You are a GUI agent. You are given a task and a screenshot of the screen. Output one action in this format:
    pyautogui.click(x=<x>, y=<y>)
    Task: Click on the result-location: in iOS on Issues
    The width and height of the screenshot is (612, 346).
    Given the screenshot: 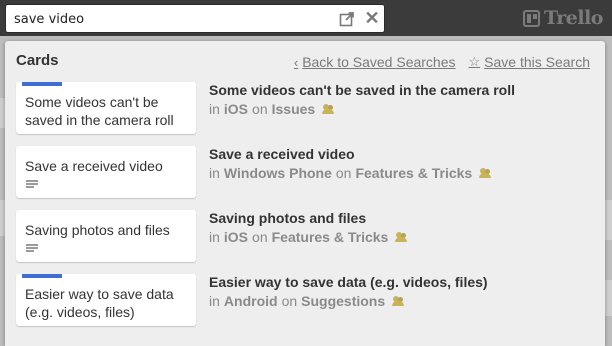 What is the action you would take?
    pyautogui.click(x=272, y=109)
    